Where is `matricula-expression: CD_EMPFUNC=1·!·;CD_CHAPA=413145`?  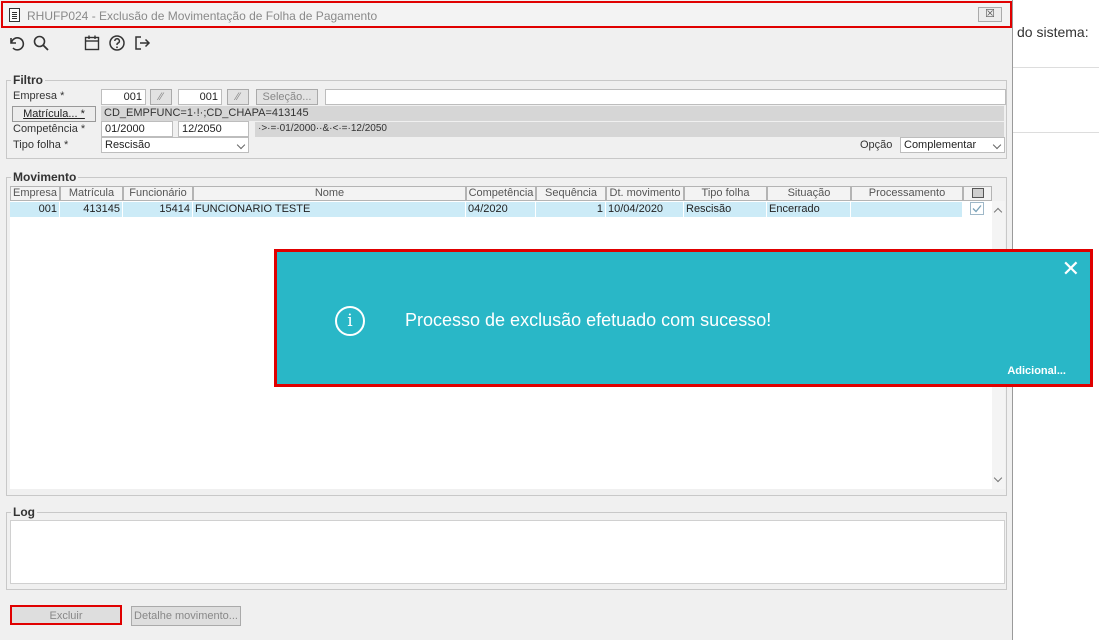
matricula-expression: CD_EMPFUNC=1·!·;CD_CHAPA=413145 is located at coordinates (552, 113).